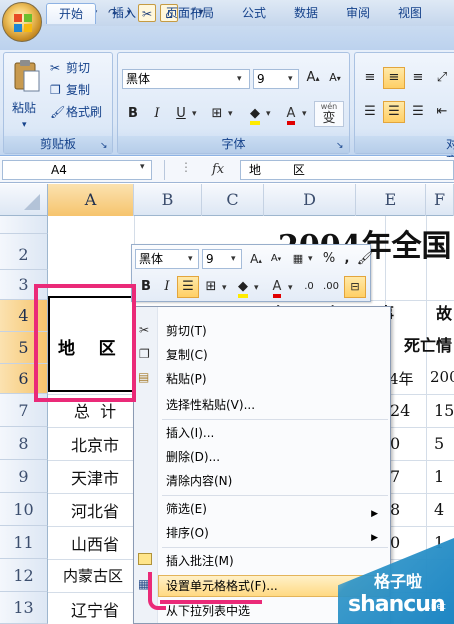 The image size is (454, 624). What do you see at coordinates (84, 112) in the screenshot?
I see `format-painter-button: 格式刷` at bounding box center [84, 112].